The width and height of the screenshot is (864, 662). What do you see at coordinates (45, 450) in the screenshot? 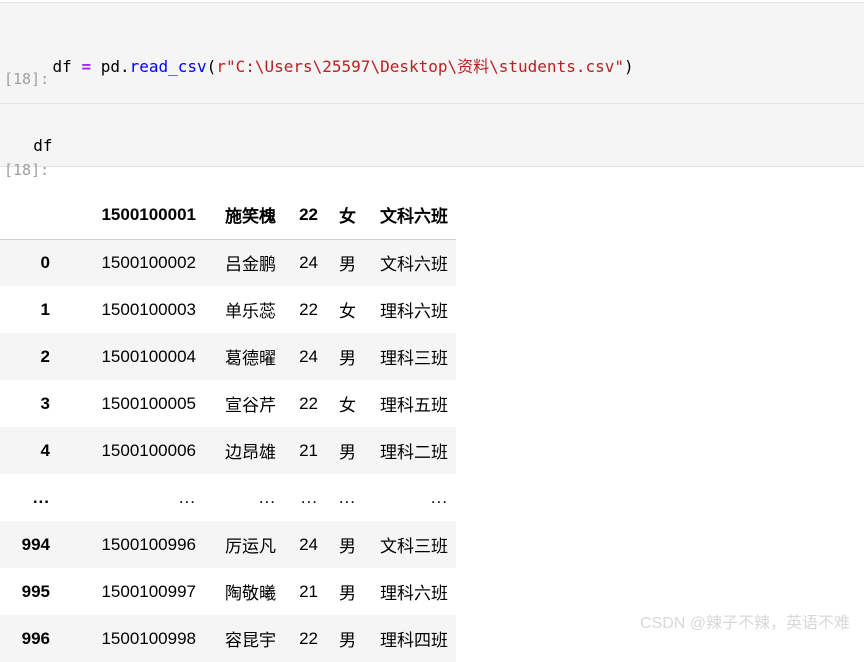
I see `row-index: 4` at bounding box center [45, 450].